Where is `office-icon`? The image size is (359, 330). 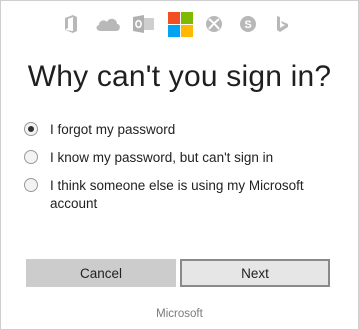 office-icon is located at coordinates (71, 24).